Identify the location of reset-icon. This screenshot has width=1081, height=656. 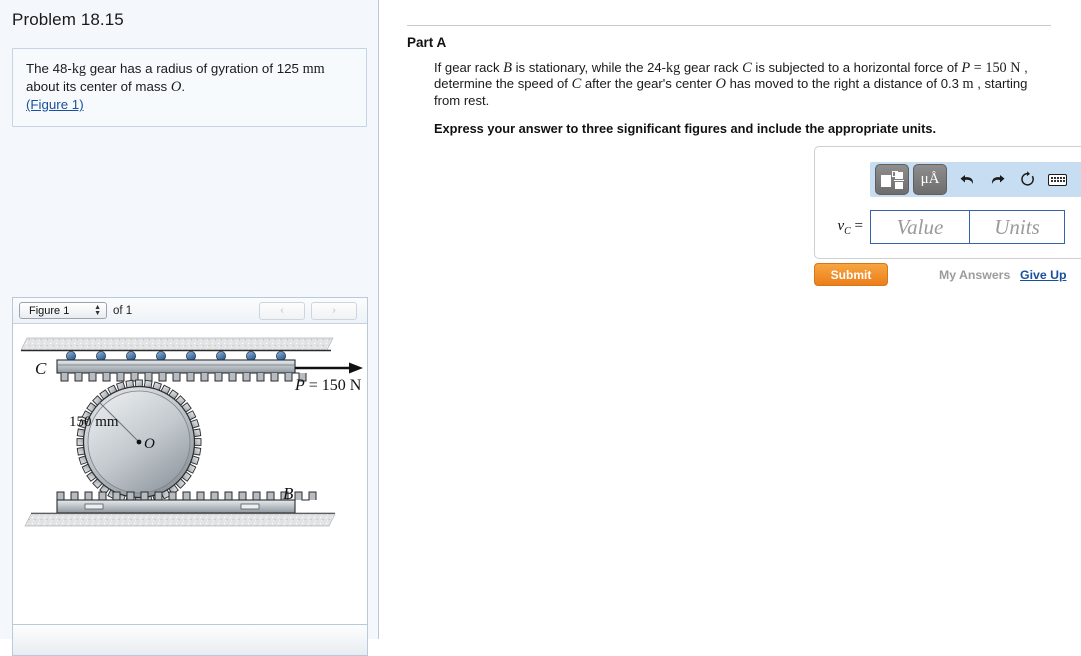
(1027, 178).